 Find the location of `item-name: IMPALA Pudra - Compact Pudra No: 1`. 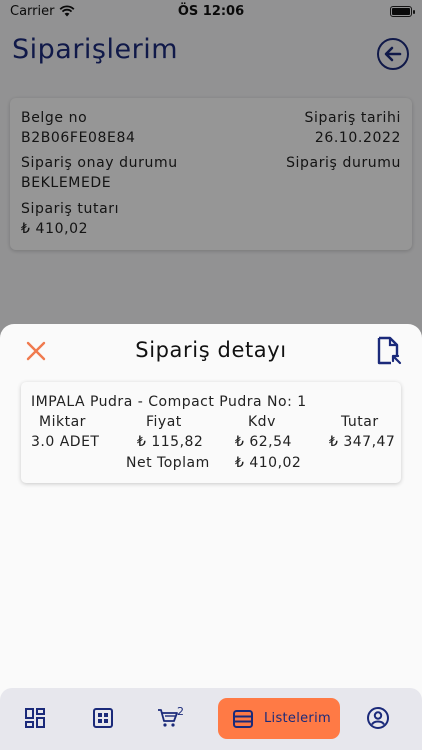

item-name: IMPALA Pudra - Compact Pudra No: 1 is located at coordinates (169, 402).